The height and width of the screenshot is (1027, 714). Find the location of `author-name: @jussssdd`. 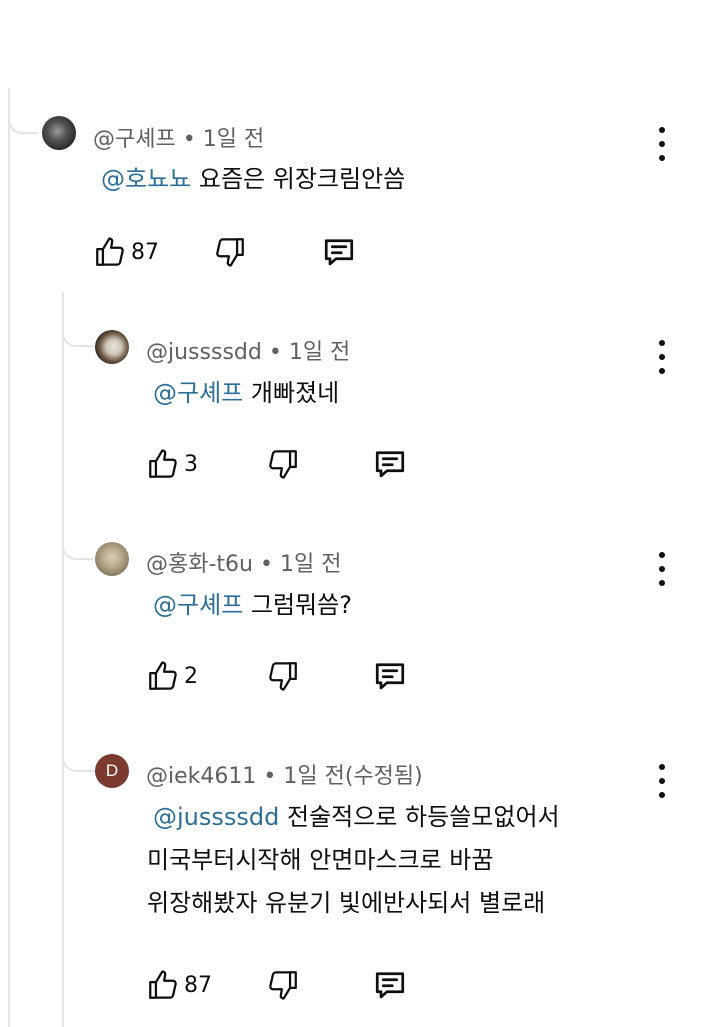

author-name: @jussssdd is located at coordinates (204, 352).